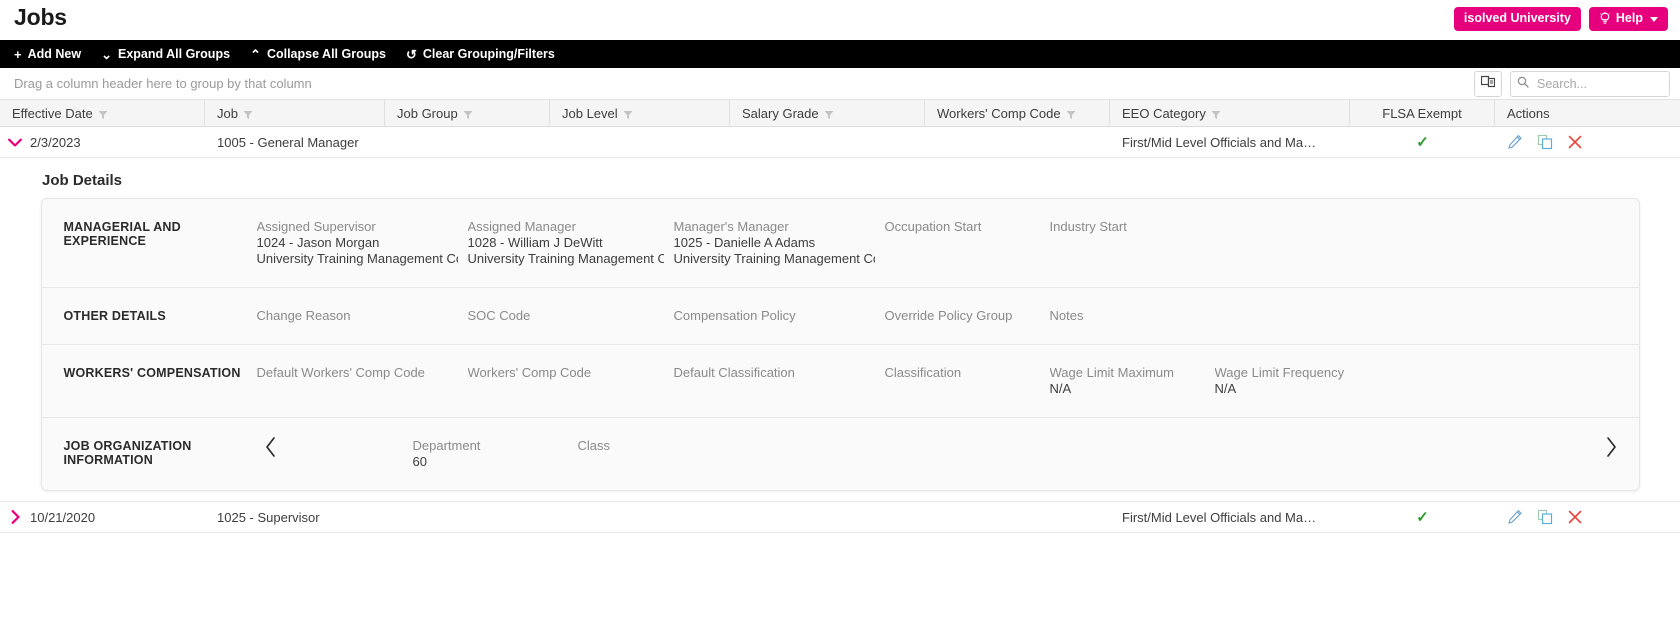 The width and height of the screenshot is (1680, 642). Describe the element at coordinates (102, 142) in the screenshot. I see `cell-effective-date: 2/3/2023` at that location.